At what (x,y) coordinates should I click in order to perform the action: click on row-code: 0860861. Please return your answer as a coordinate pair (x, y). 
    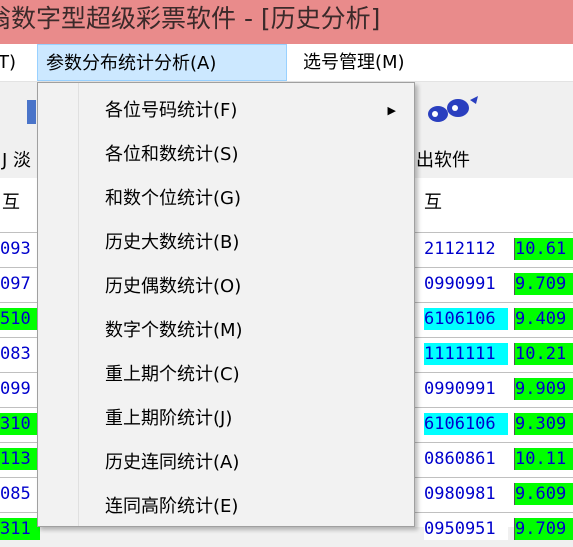
    Looking at the image, I should click on (466, 459).